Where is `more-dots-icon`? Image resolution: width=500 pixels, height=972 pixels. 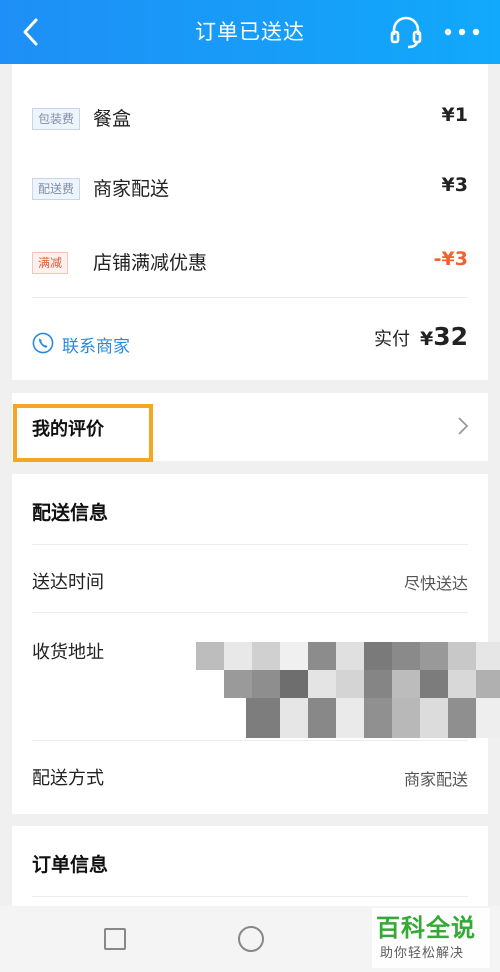 more-dots-icon is located at coordinates (462, 32).